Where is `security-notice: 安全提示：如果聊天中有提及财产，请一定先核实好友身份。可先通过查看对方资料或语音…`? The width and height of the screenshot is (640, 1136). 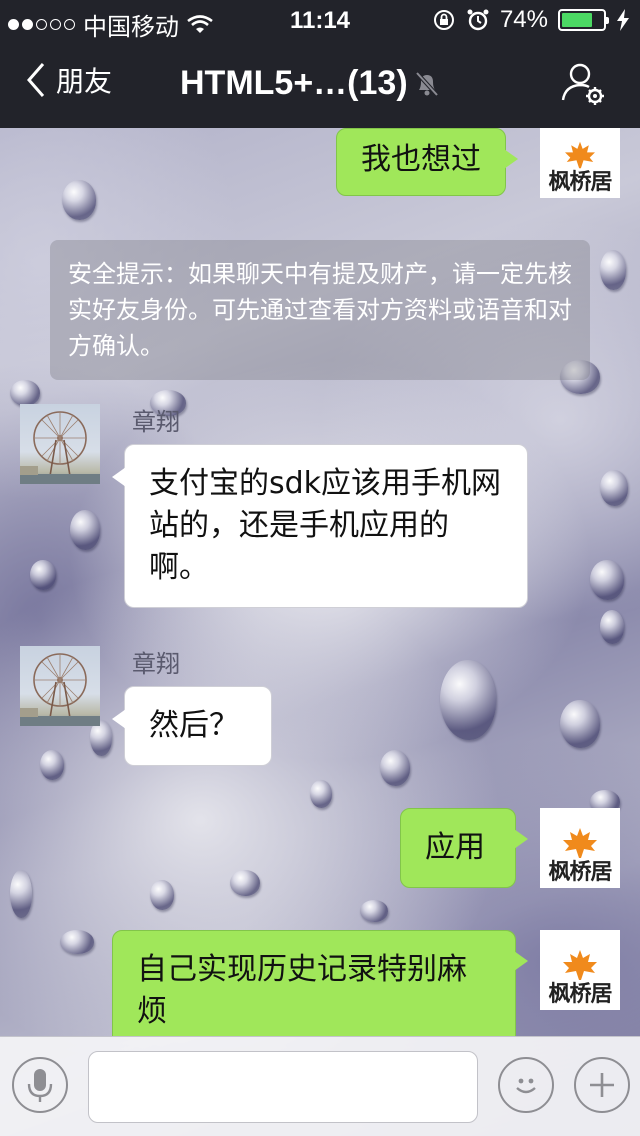
security-notice: 安全提示：如果聊天中有提及财产，请一定先核实好友身份。可先通过查看对方资料或语音… is located at coordinates (320, 310).